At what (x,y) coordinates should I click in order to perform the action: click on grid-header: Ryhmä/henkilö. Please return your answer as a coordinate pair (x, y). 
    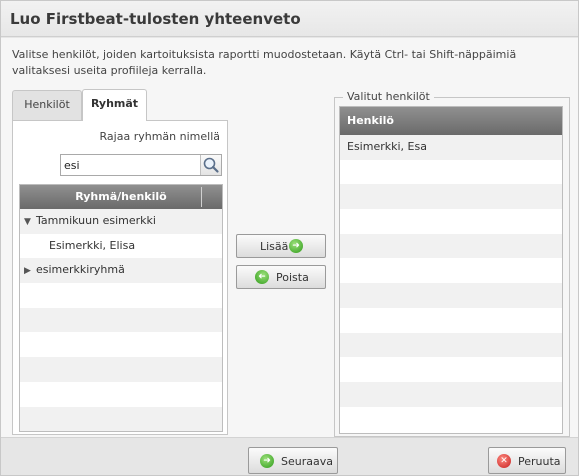
    Looking at the image, I should click on (121, 197).